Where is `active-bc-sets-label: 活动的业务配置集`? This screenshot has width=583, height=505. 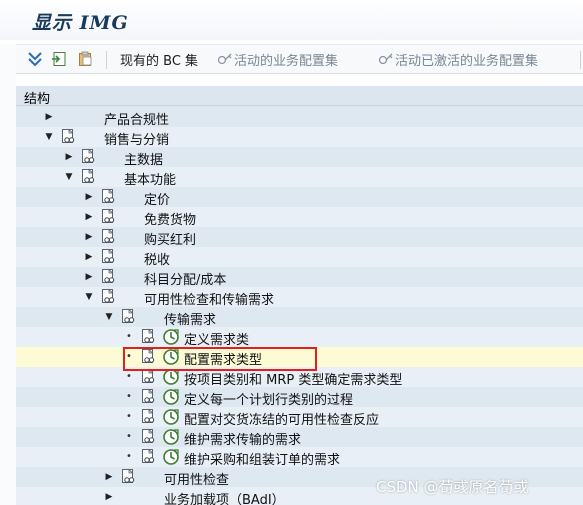
active-bc-sets-label: 活动的业务配置集 is located at coordinates (286, 61).